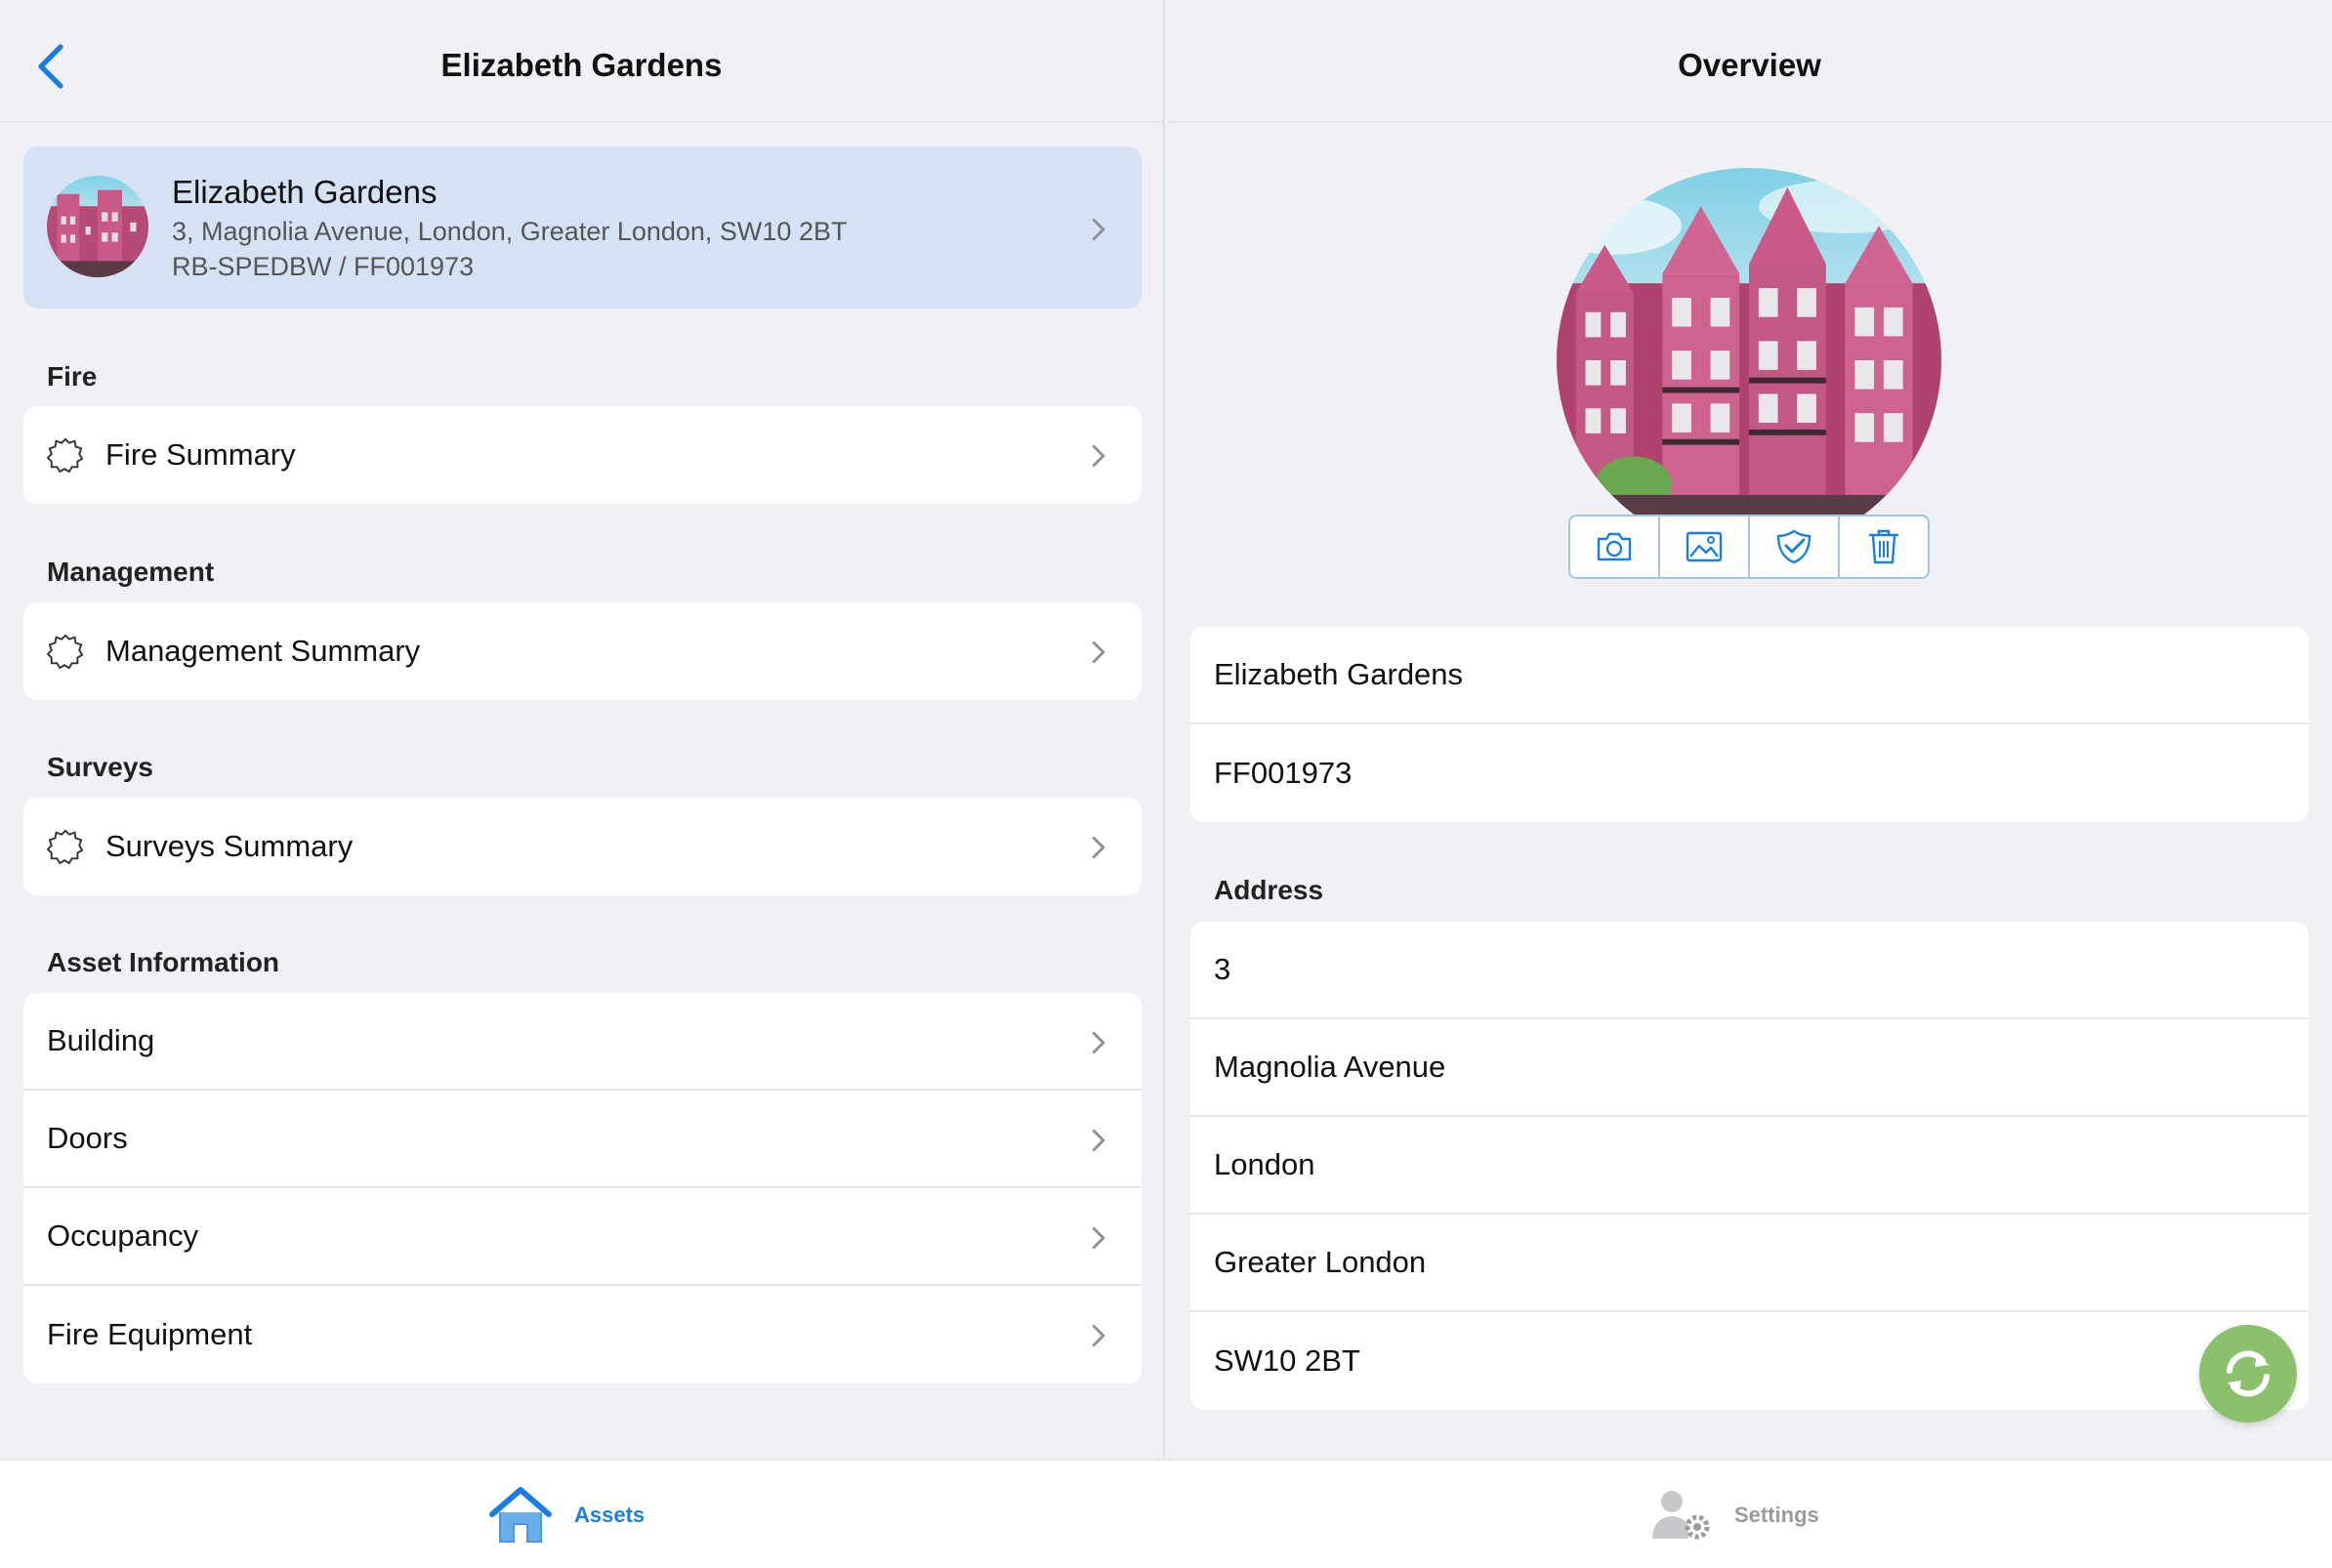  Describe the element at coordinates (1749, 970) in the screenshot. I see `address-line-field: 3` at that location.